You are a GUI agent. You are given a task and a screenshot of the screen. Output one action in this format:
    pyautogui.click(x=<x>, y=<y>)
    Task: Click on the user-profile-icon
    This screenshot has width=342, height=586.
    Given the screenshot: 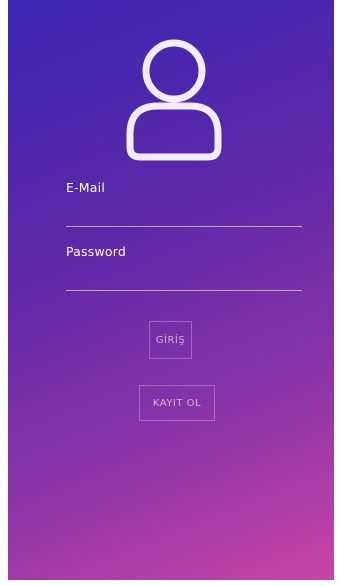 What is the action you would take?
    pyautogui.click(x=174, y=100)
    